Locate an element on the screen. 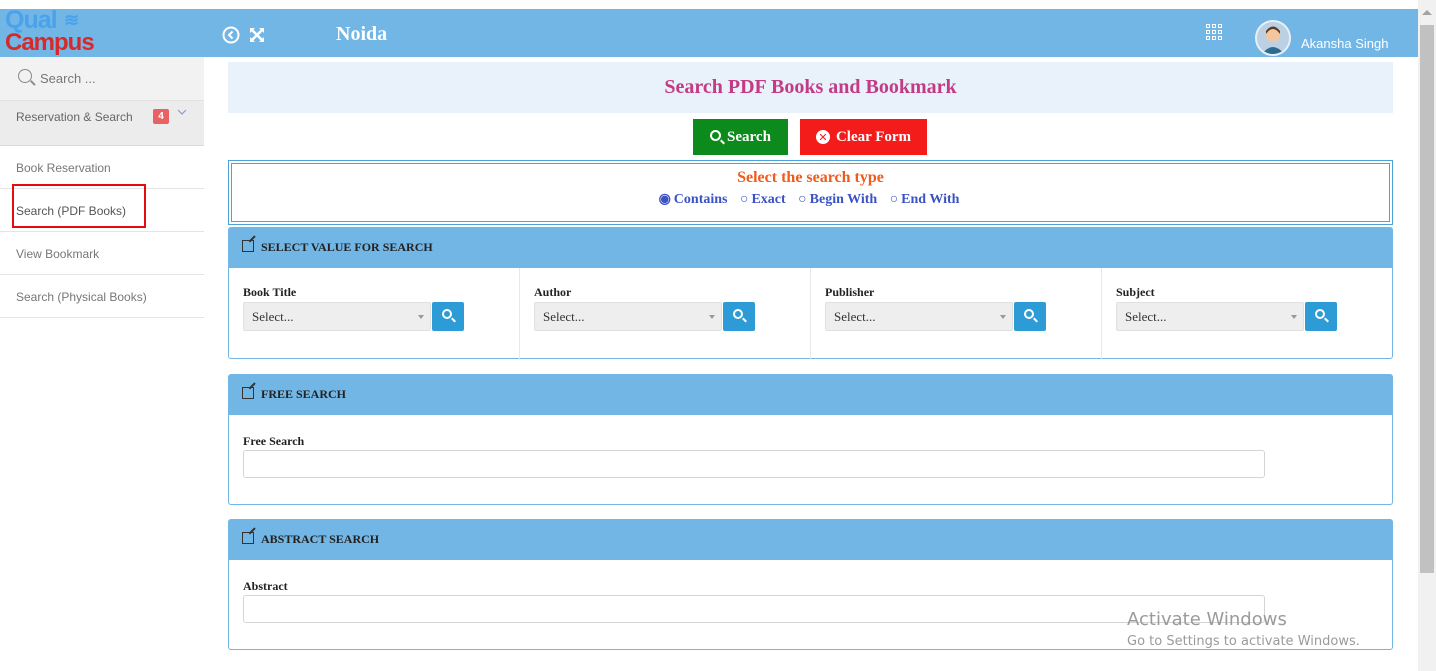 This screenshot has height=671, width=1436. sidebar-item-search-physical-books: Search (Physical Books) is located at coordinates (102, 296).